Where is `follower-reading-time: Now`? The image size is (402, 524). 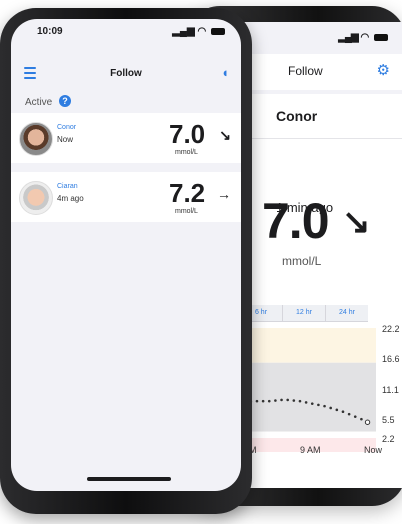 follower-reading-time: Now is located at coordinates (65, 139).